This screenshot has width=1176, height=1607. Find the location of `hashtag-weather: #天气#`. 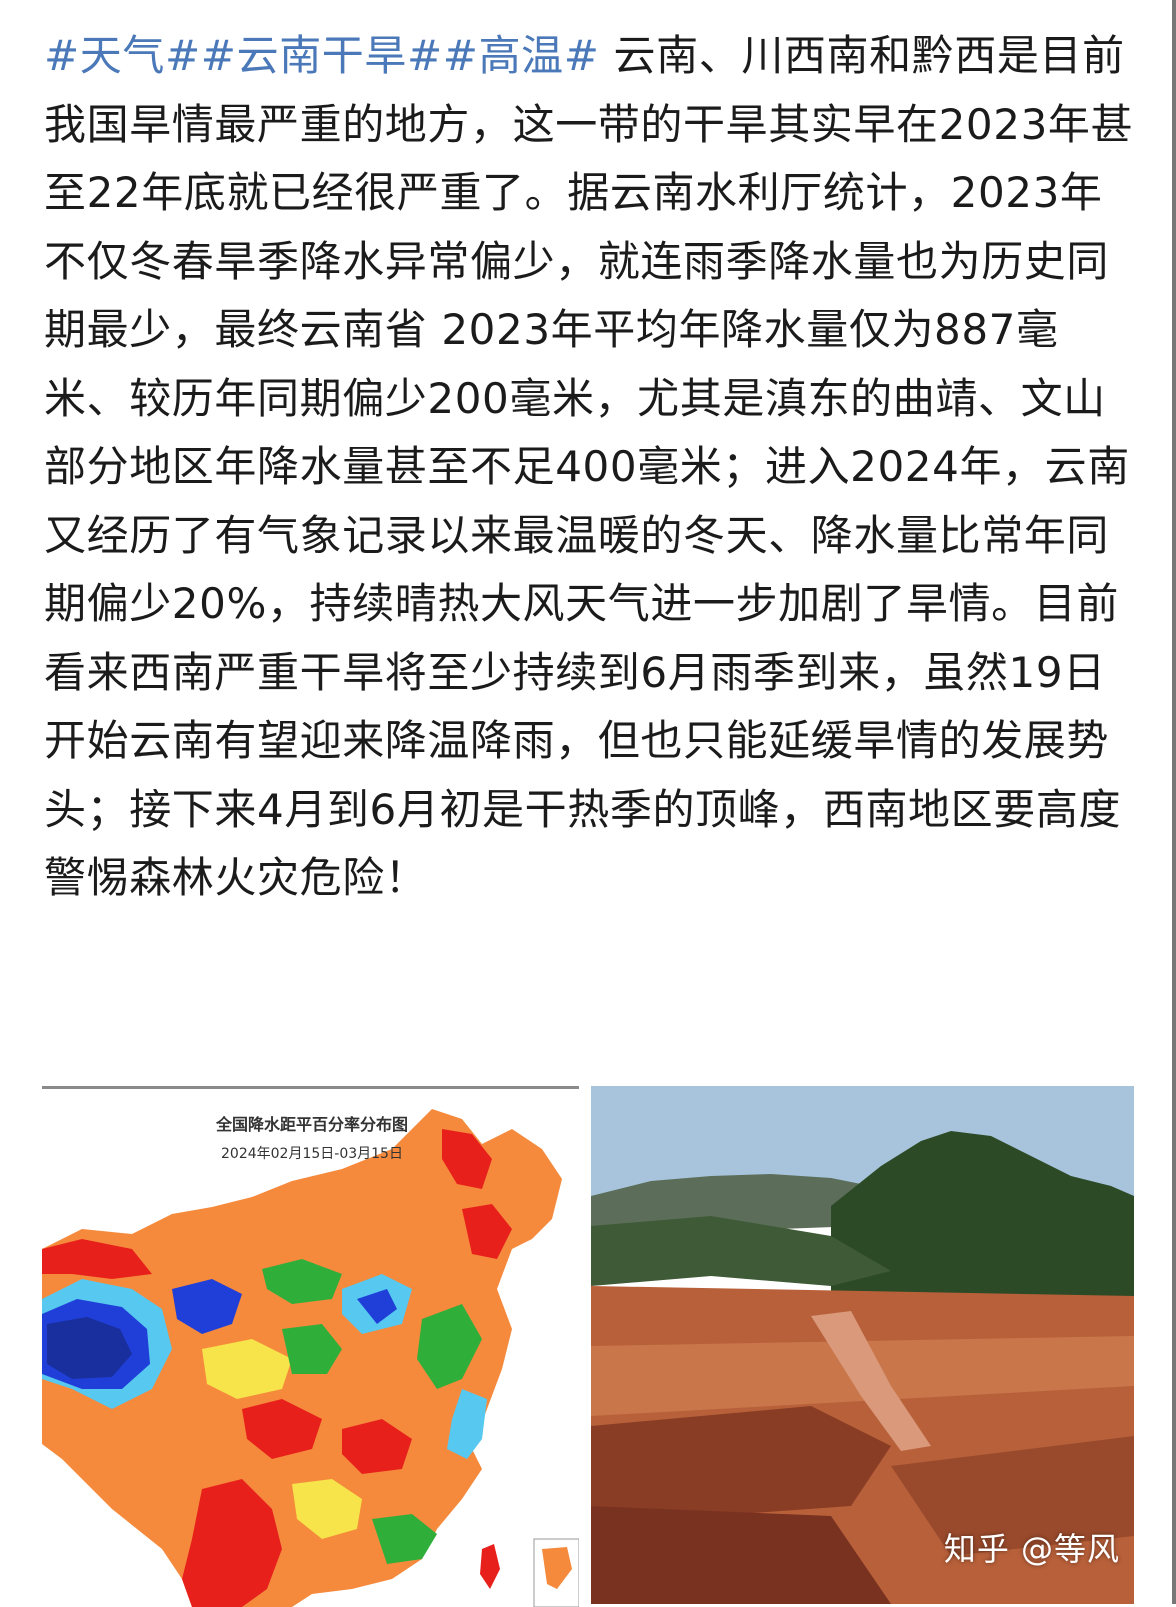

hashtag-weather: #天气# is located at coordinates (122, 55).